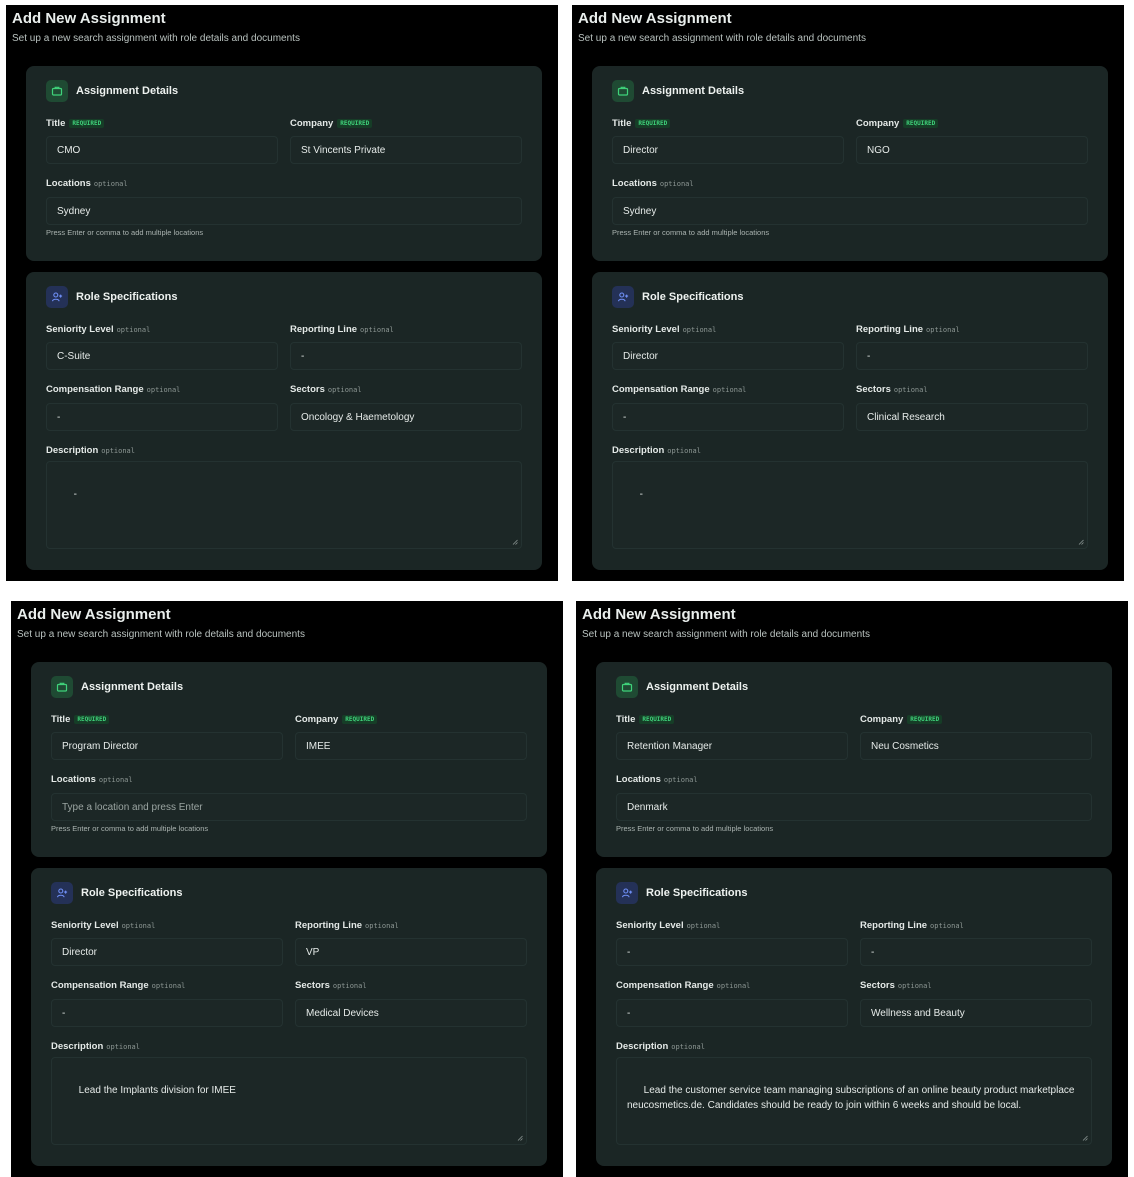  Describe the element at coordinates (854, 807) in the screenshot. I see `locations-input: Denmark` at that location.